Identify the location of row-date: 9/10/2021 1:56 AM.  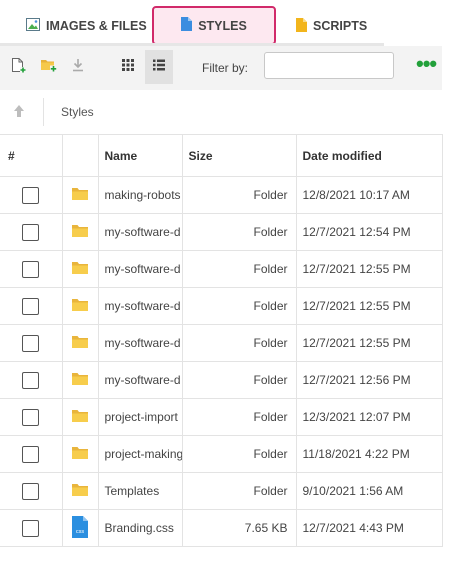
(369, 491).